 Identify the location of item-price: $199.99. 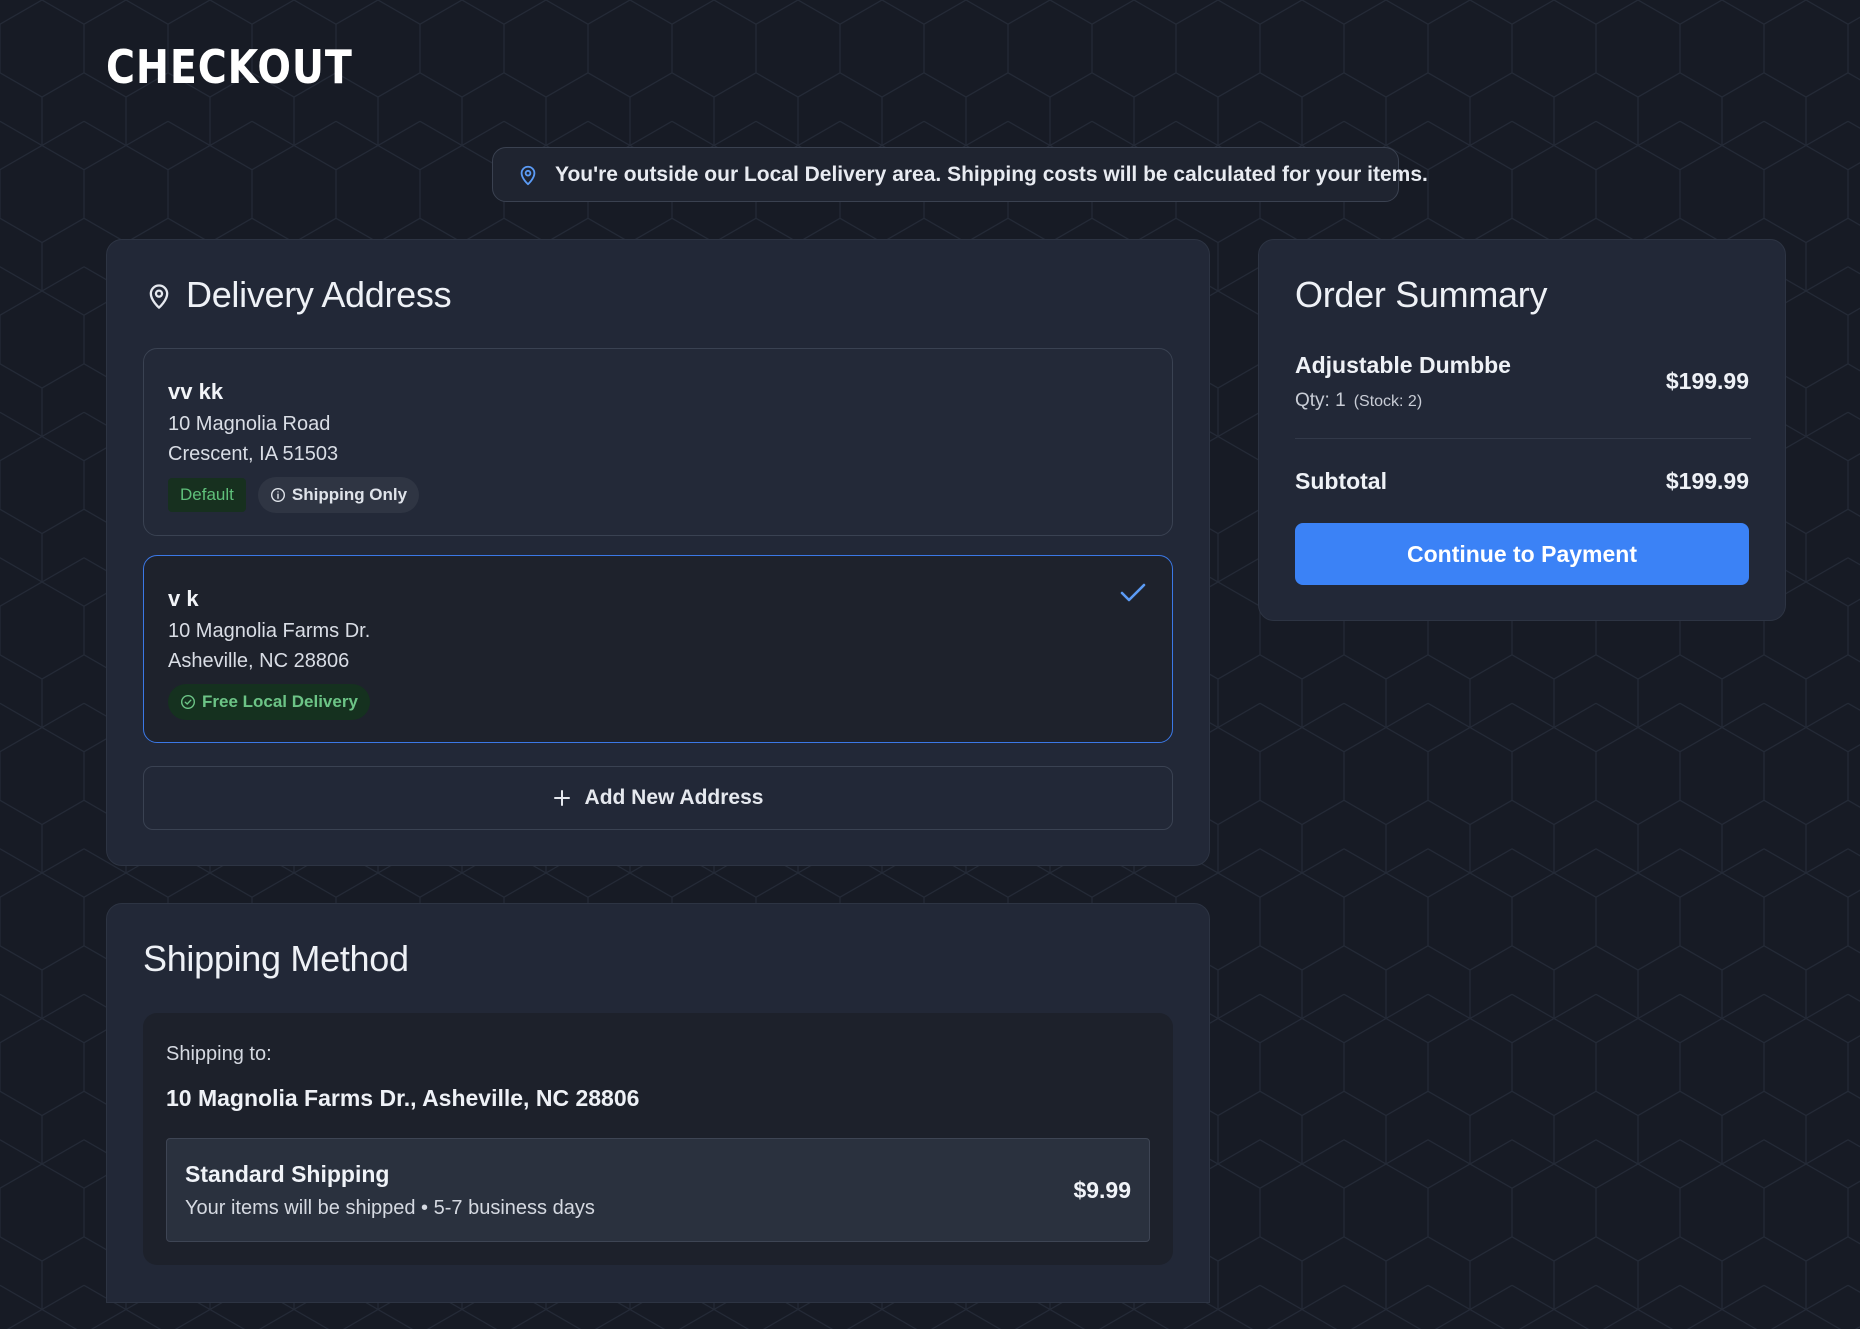
(1707, 381).